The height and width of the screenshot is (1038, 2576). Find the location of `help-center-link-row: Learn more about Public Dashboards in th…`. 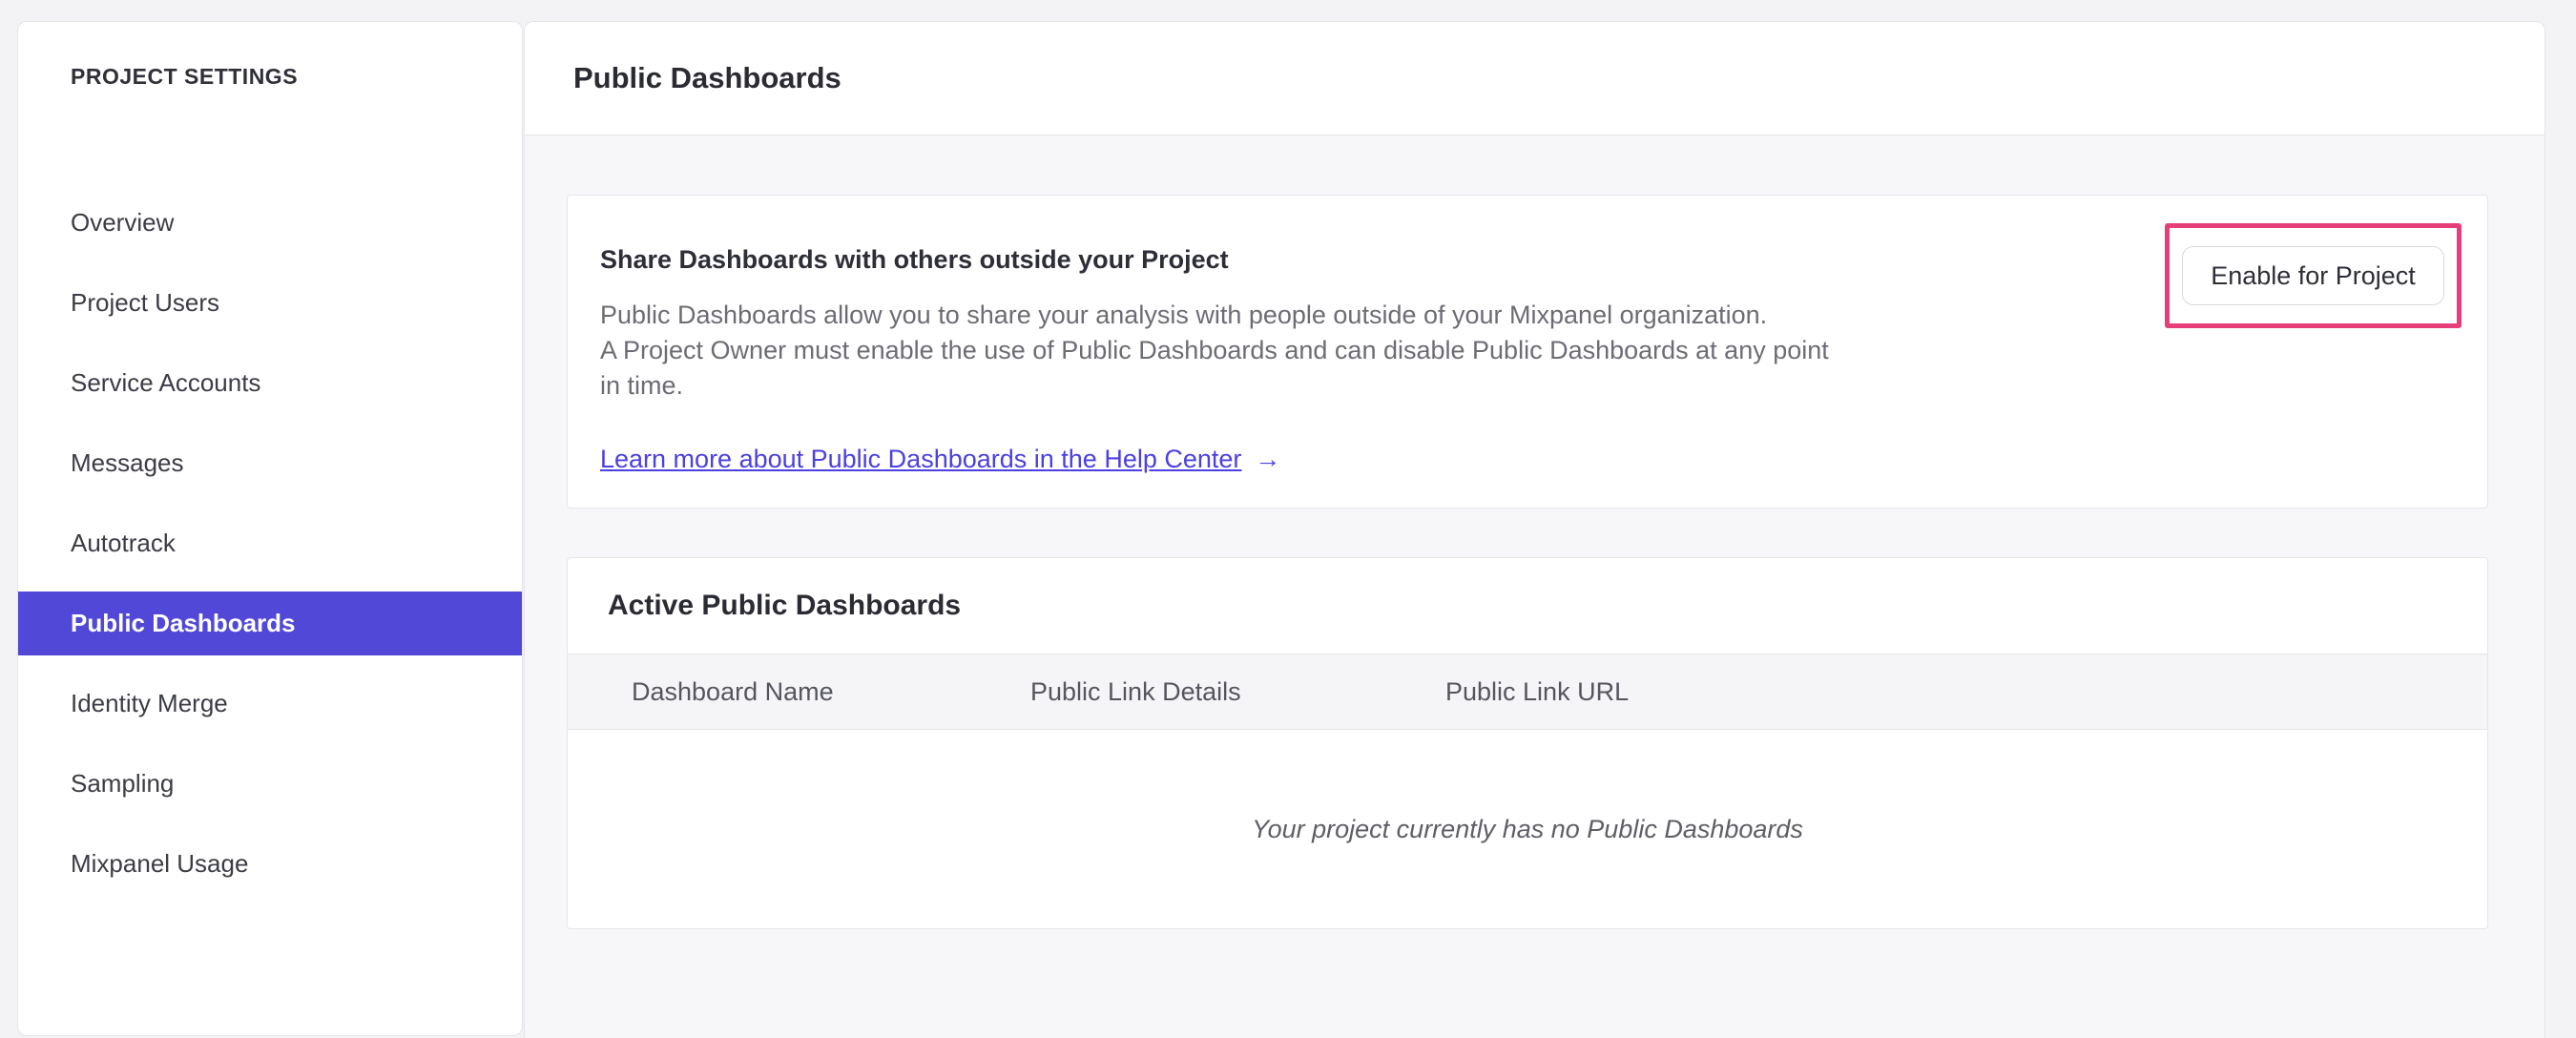

help-center-link-row: Learn more about Public Dashboards in th… is located at coordinates (1543, 459).